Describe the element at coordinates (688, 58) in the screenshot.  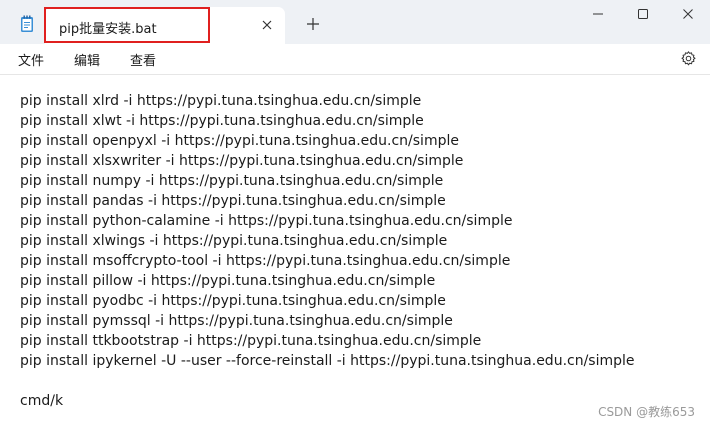
I see `gear-icon` at that location.